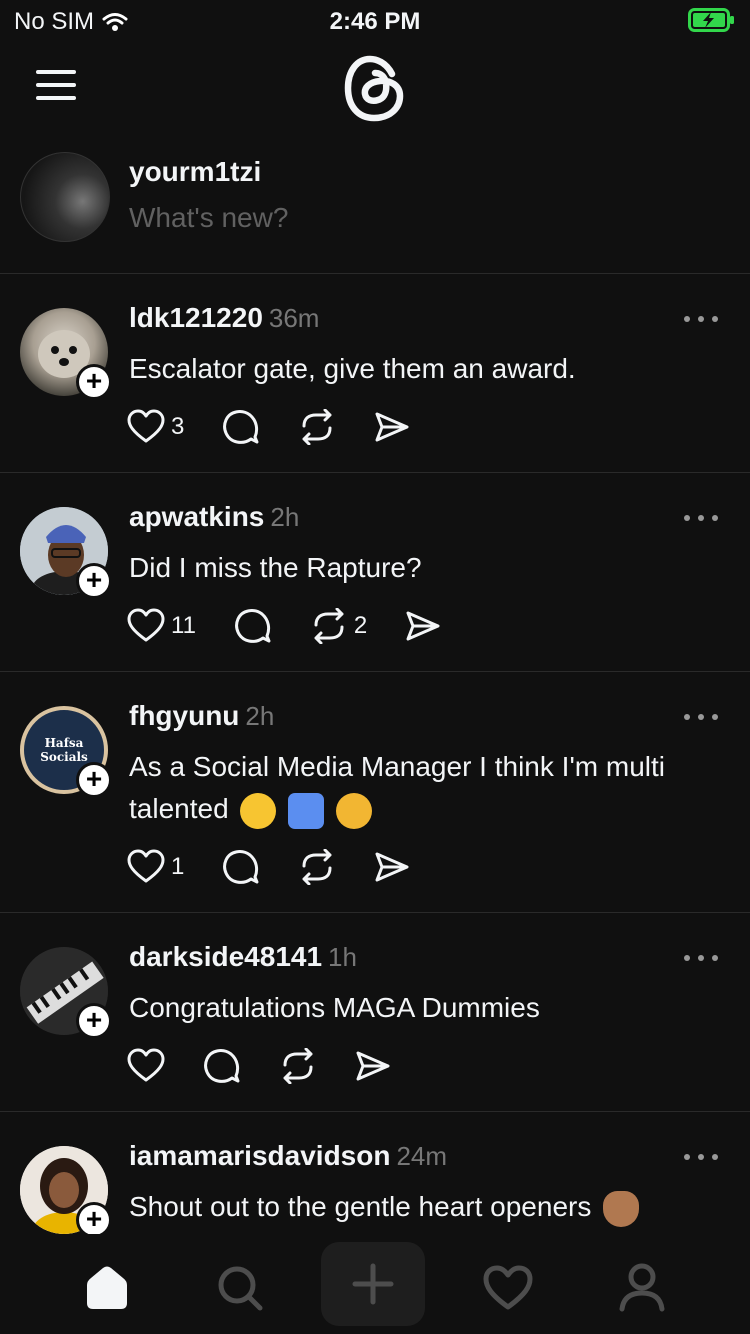  What do you see at coordinates (258, 810) in the screenshot?
I see `smile-emoji-icon` at bounding box center [258, 810].